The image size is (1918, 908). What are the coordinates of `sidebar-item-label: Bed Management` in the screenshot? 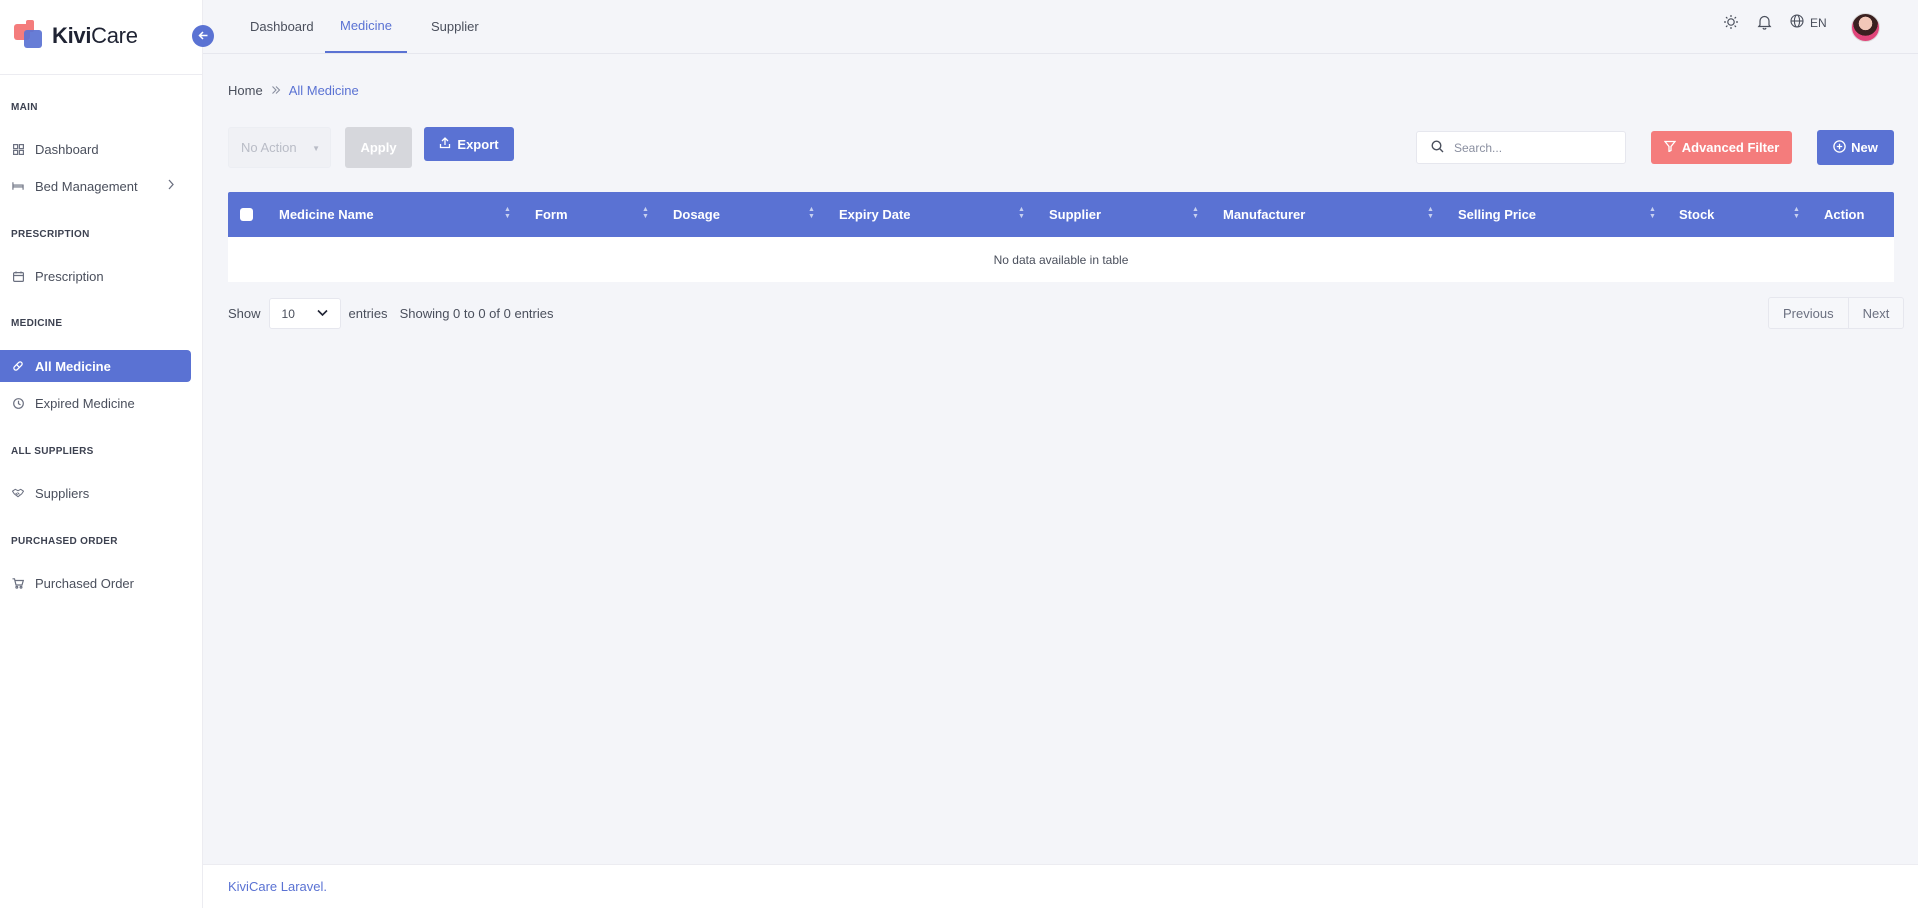 It's located at (86, 186).